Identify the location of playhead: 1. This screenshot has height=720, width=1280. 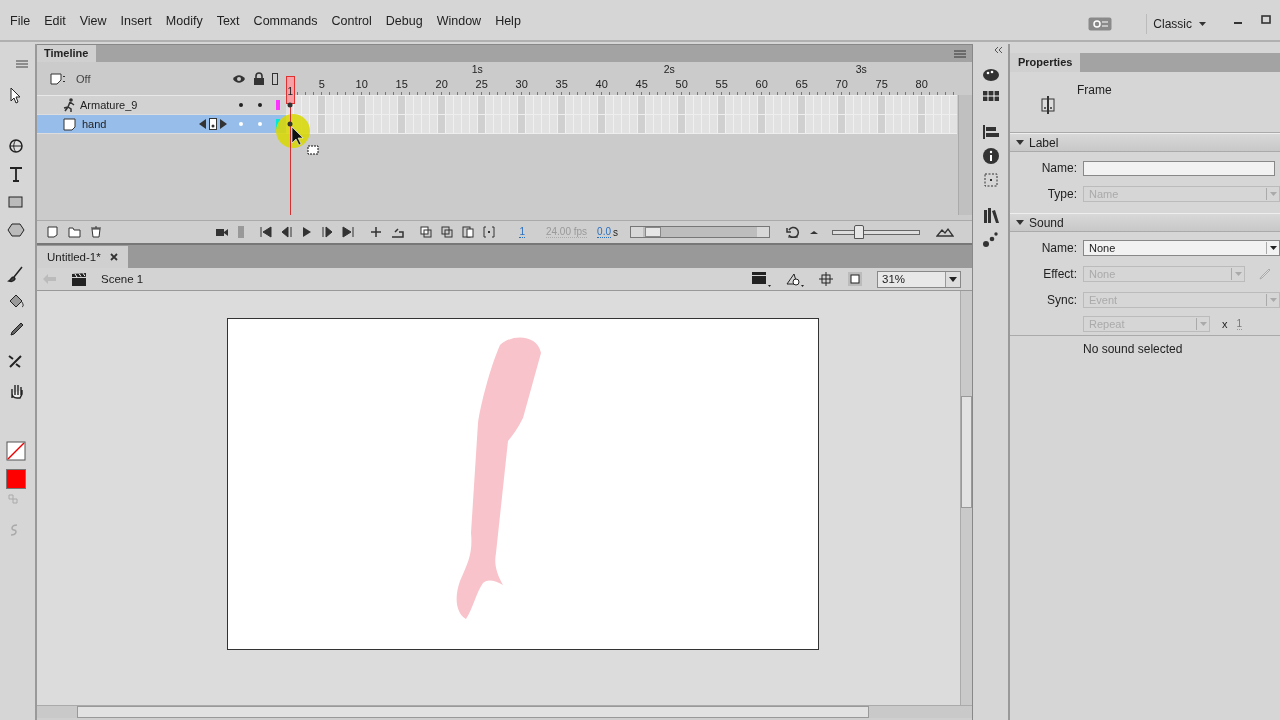
(290, 145).